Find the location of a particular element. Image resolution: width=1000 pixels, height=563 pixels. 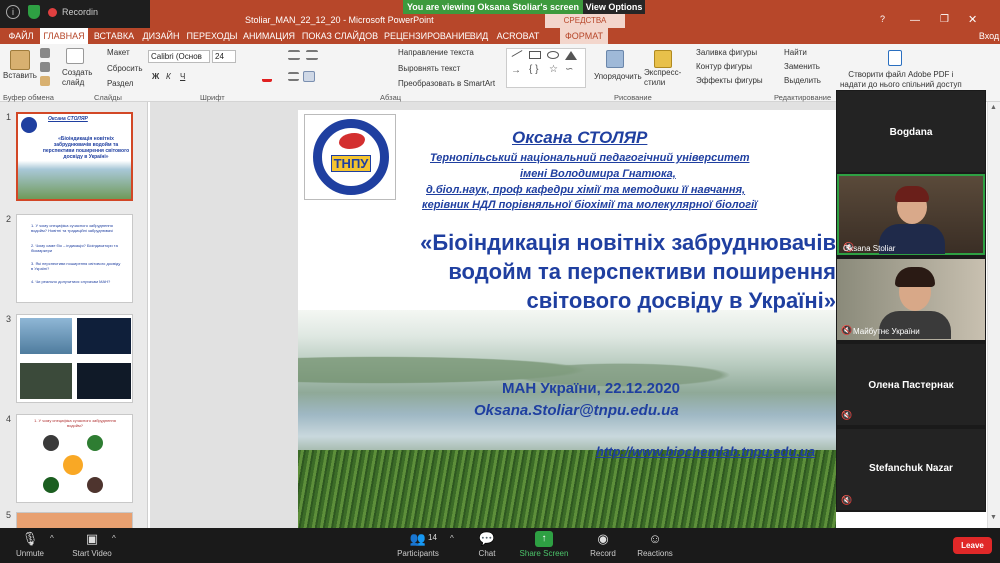

restore-icon: ❐ is located at coordinates (944, 19).